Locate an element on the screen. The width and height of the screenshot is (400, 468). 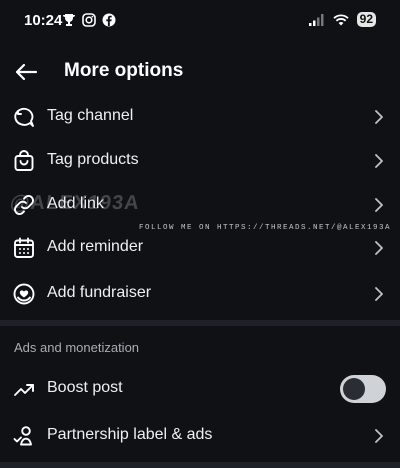
status-right-icons: 92 is located at coordinates (342, 19).